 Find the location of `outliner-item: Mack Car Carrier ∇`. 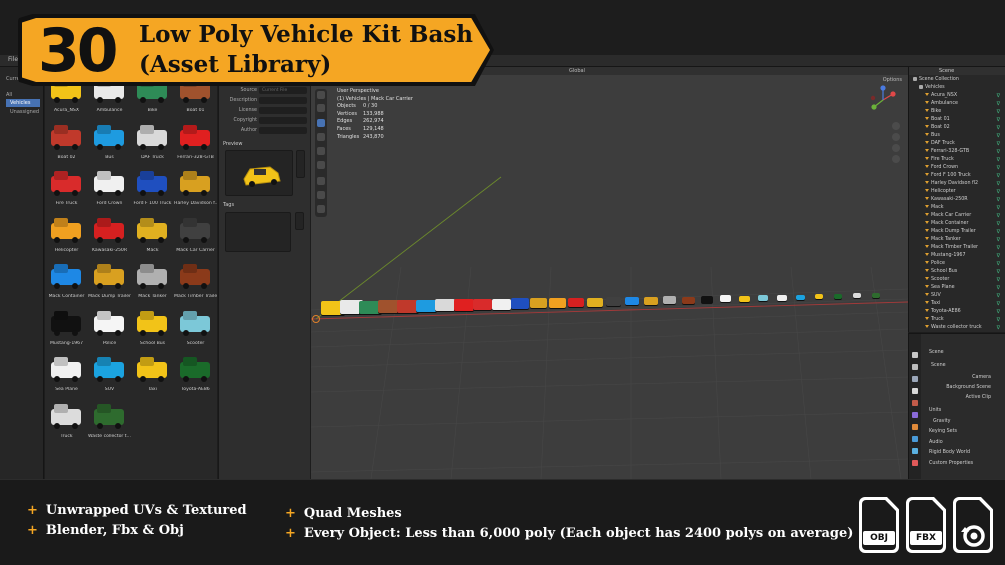

outliner-item: Mack Car Carrier ∇ is located at coordinates (957, 216).